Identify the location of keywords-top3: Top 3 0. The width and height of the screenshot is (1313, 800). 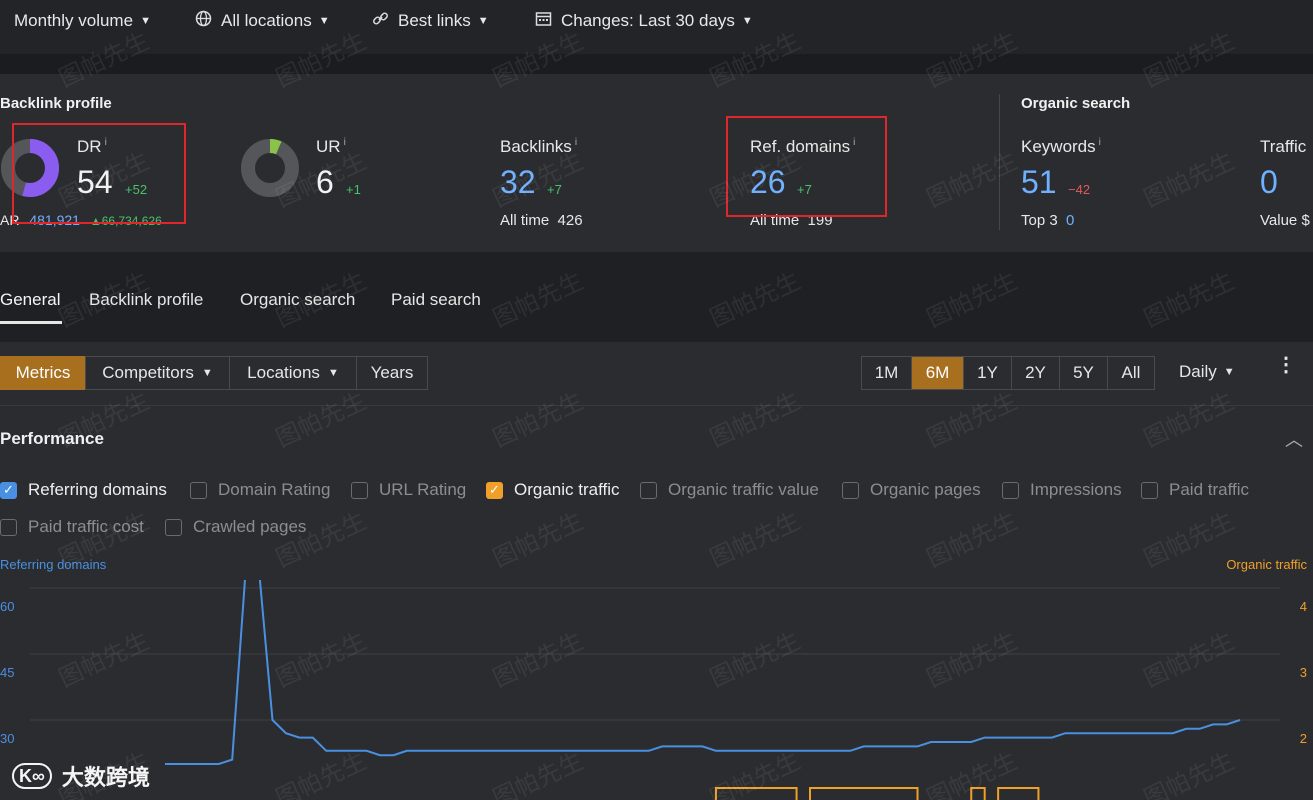
(1048, 220).